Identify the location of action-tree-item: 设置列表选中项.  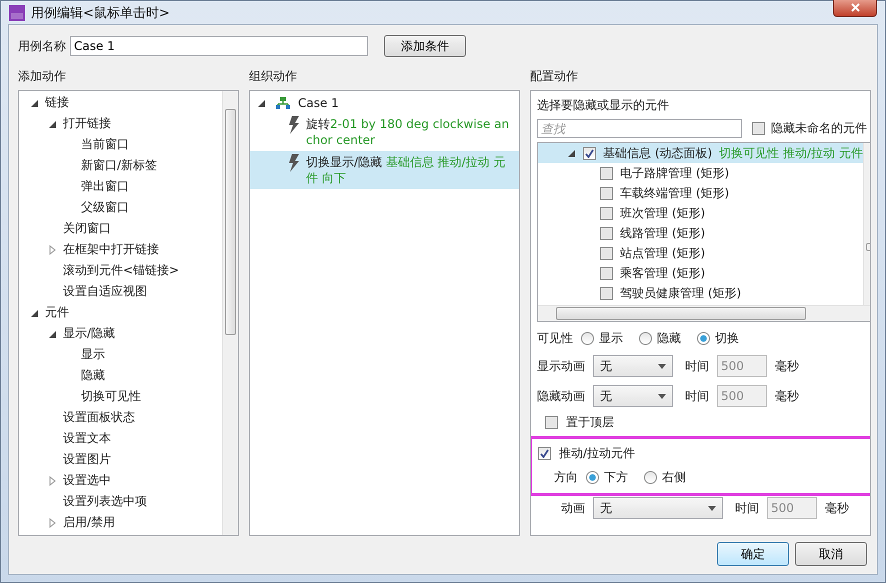
(105, 501).